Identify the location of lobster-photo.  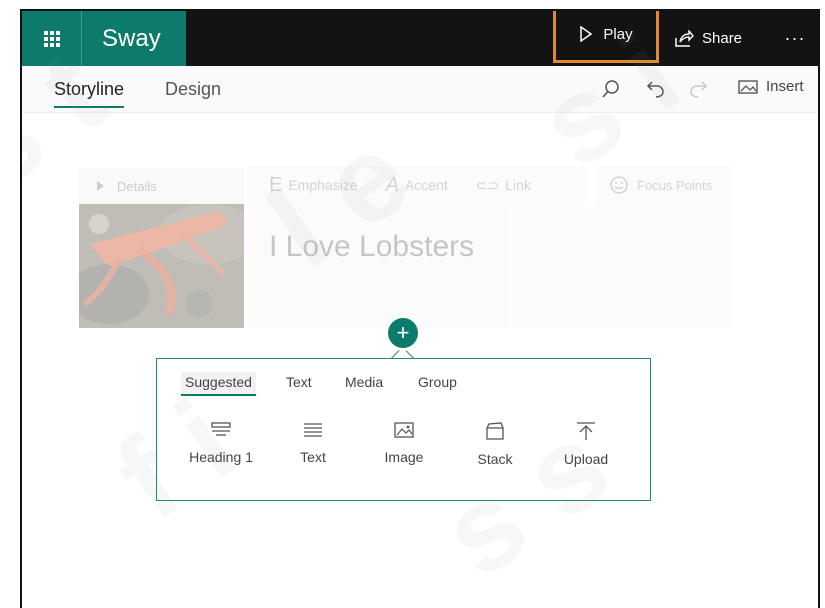
(161, 266).